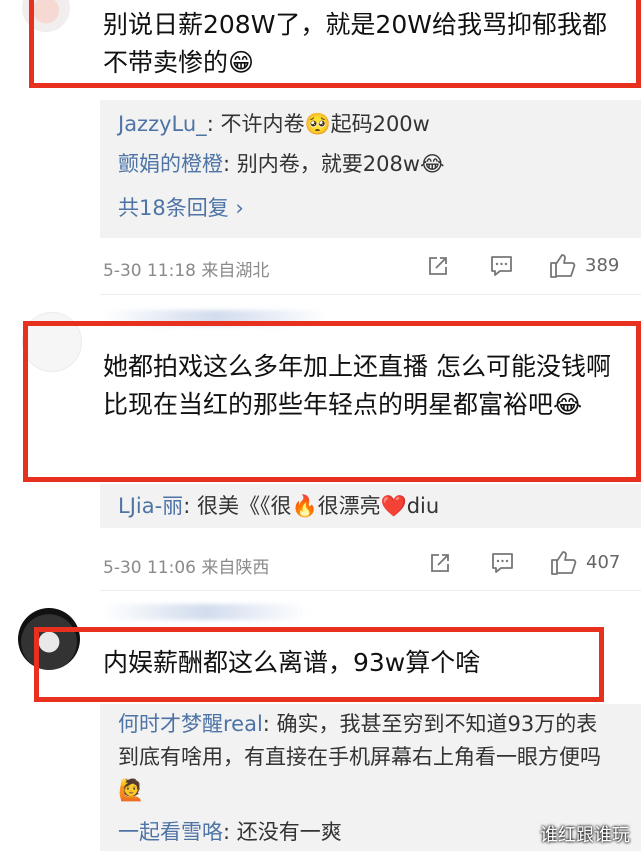 The width and height of the screenshot is (641, 851). I want to click on username-blurred, so click(205, 612).